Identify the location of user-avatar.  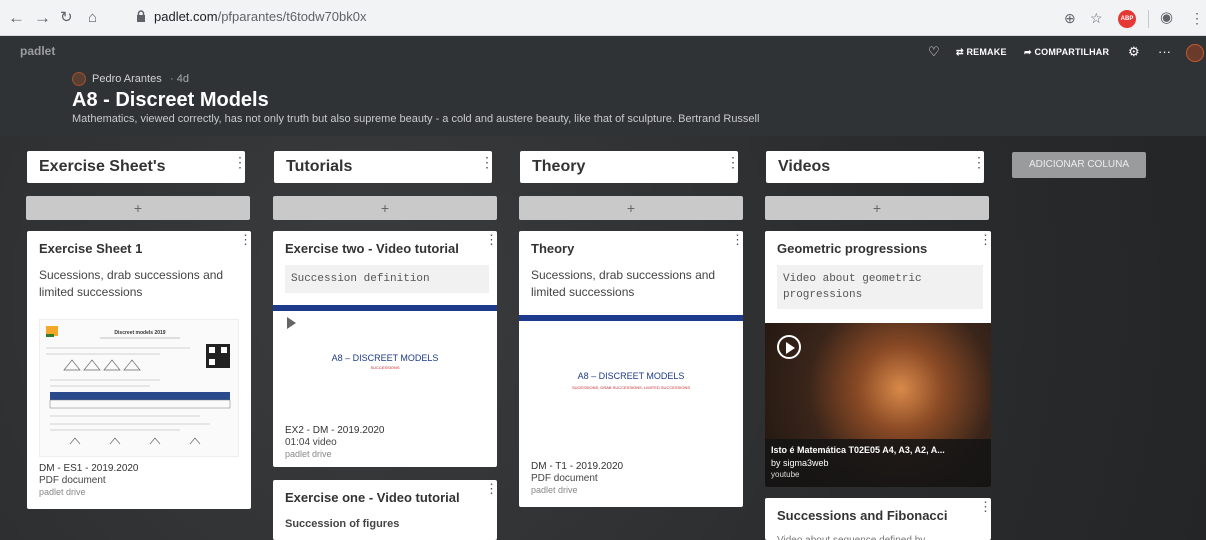
(1195, 53).